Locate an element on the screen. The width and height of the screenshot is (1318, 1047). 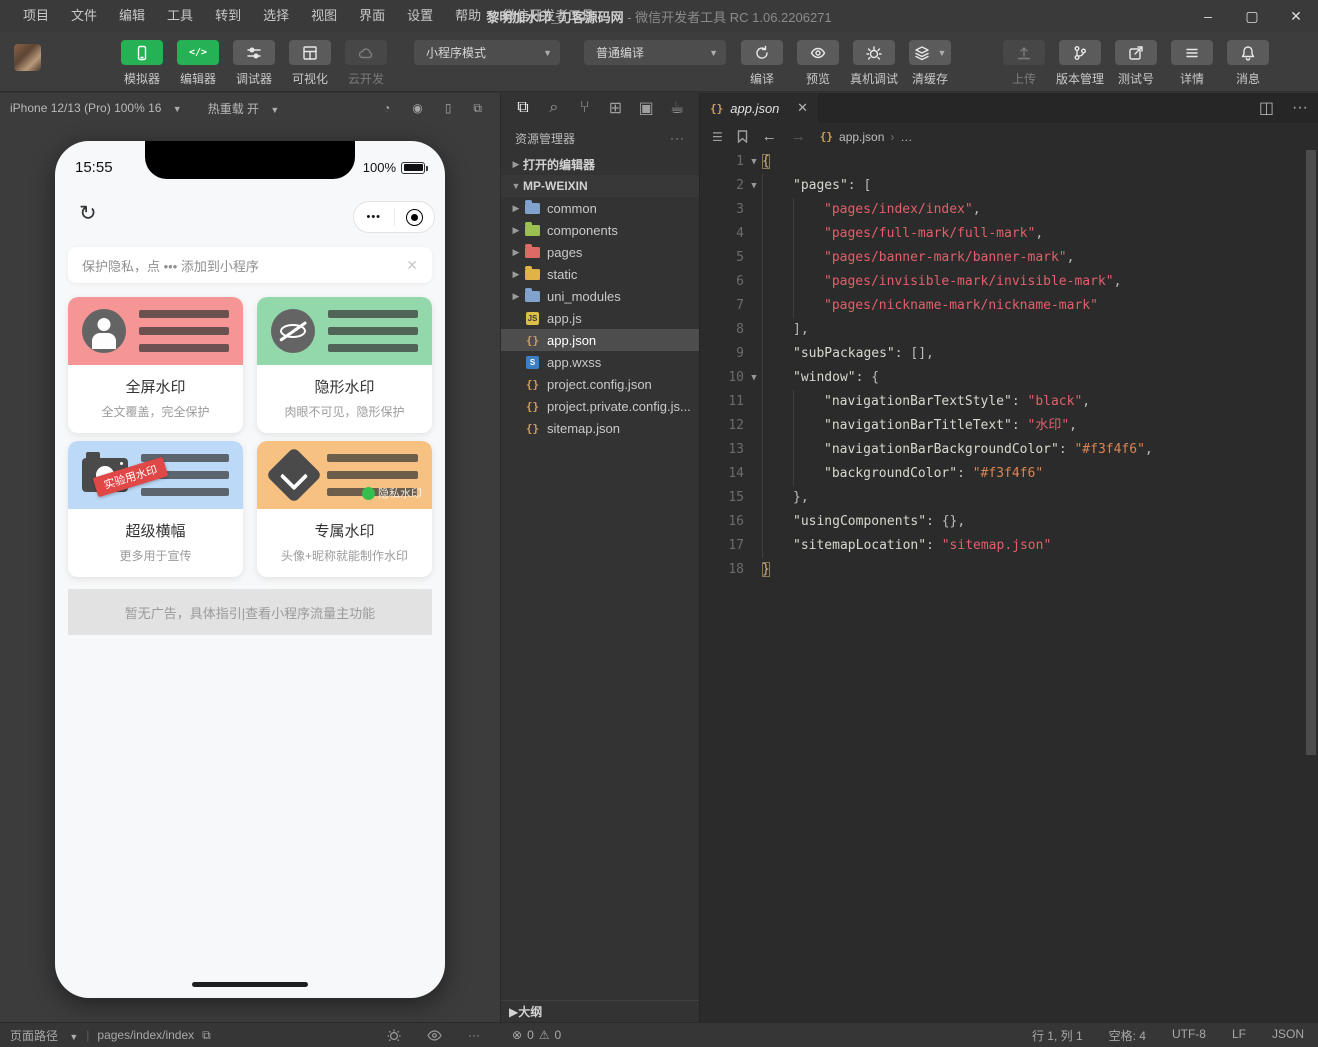
menu-选择: 选择 is located at coordinates (276, 16).